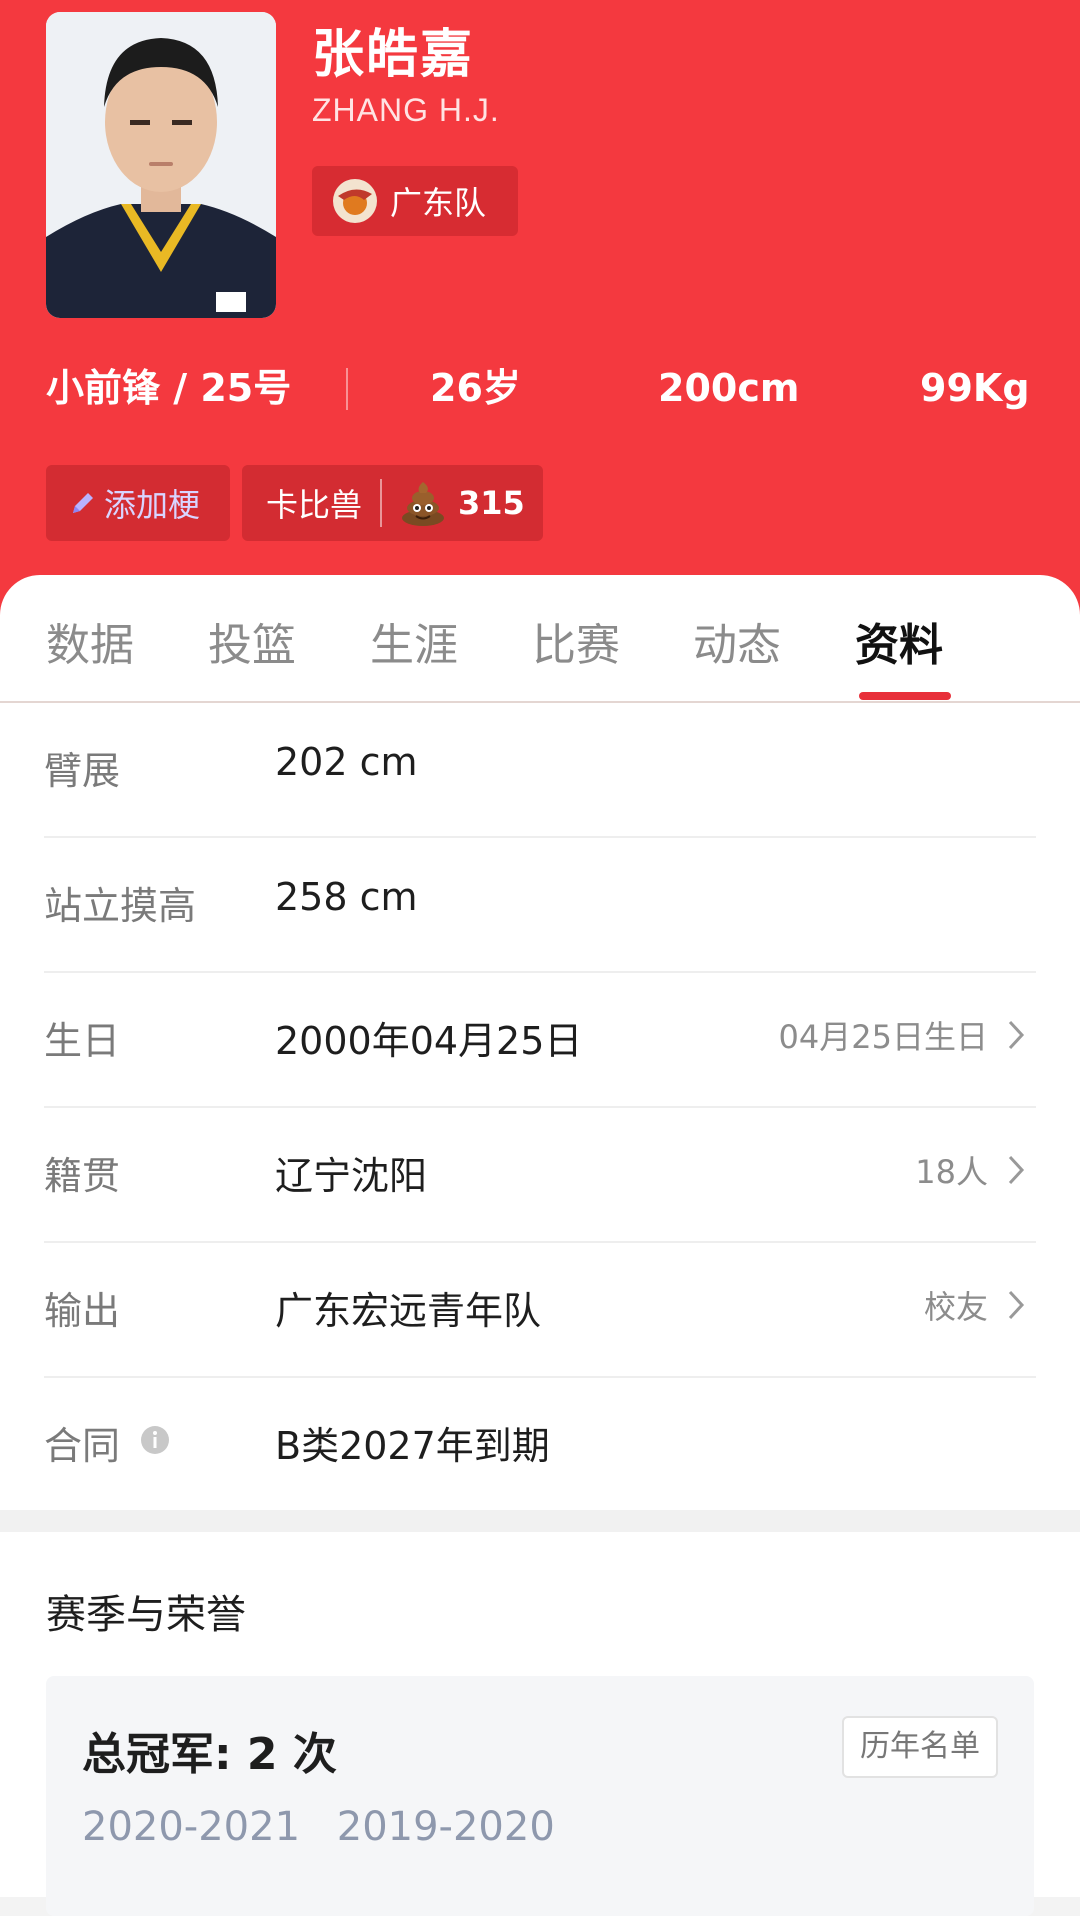 The image size is (1080, 1916). Describe the element at coordinates (540, 1796) in the screenshot. I see `championship-card: 总冠军: 2 次 历年名单 2020-2021 2019-2020` at that location.